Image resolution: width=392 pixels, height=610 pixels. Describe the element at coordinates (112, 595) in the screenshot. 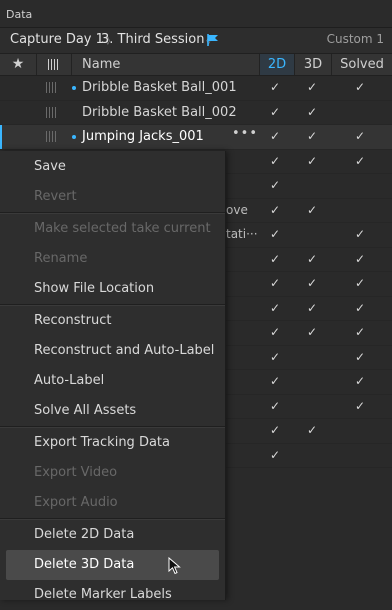

I see `menu-item-delete-marker-labels: Delete Marker Labels` at that location.